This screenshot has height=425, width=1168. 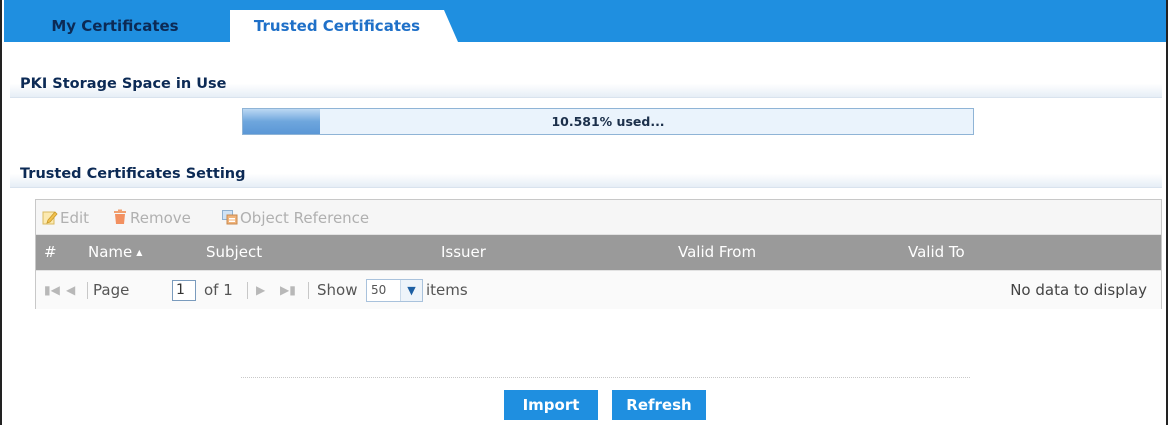 What do you see at coordinates (936, 252) in the screenshot?
I see `column-header-valid-to: Valid To` at bounding box center [936, 252].